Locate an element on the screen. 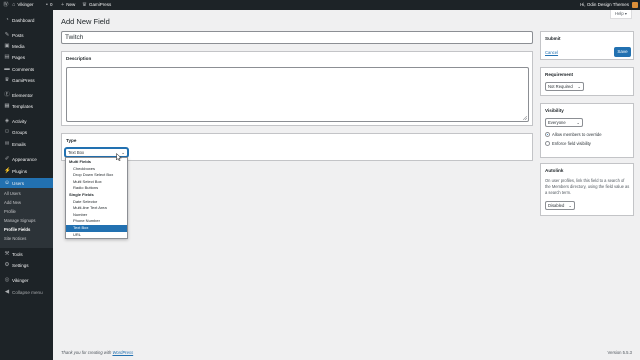 The height and width of the screenshot is (360, 640). comments-link: ▪ 0 is located at coordinates (49, 5).